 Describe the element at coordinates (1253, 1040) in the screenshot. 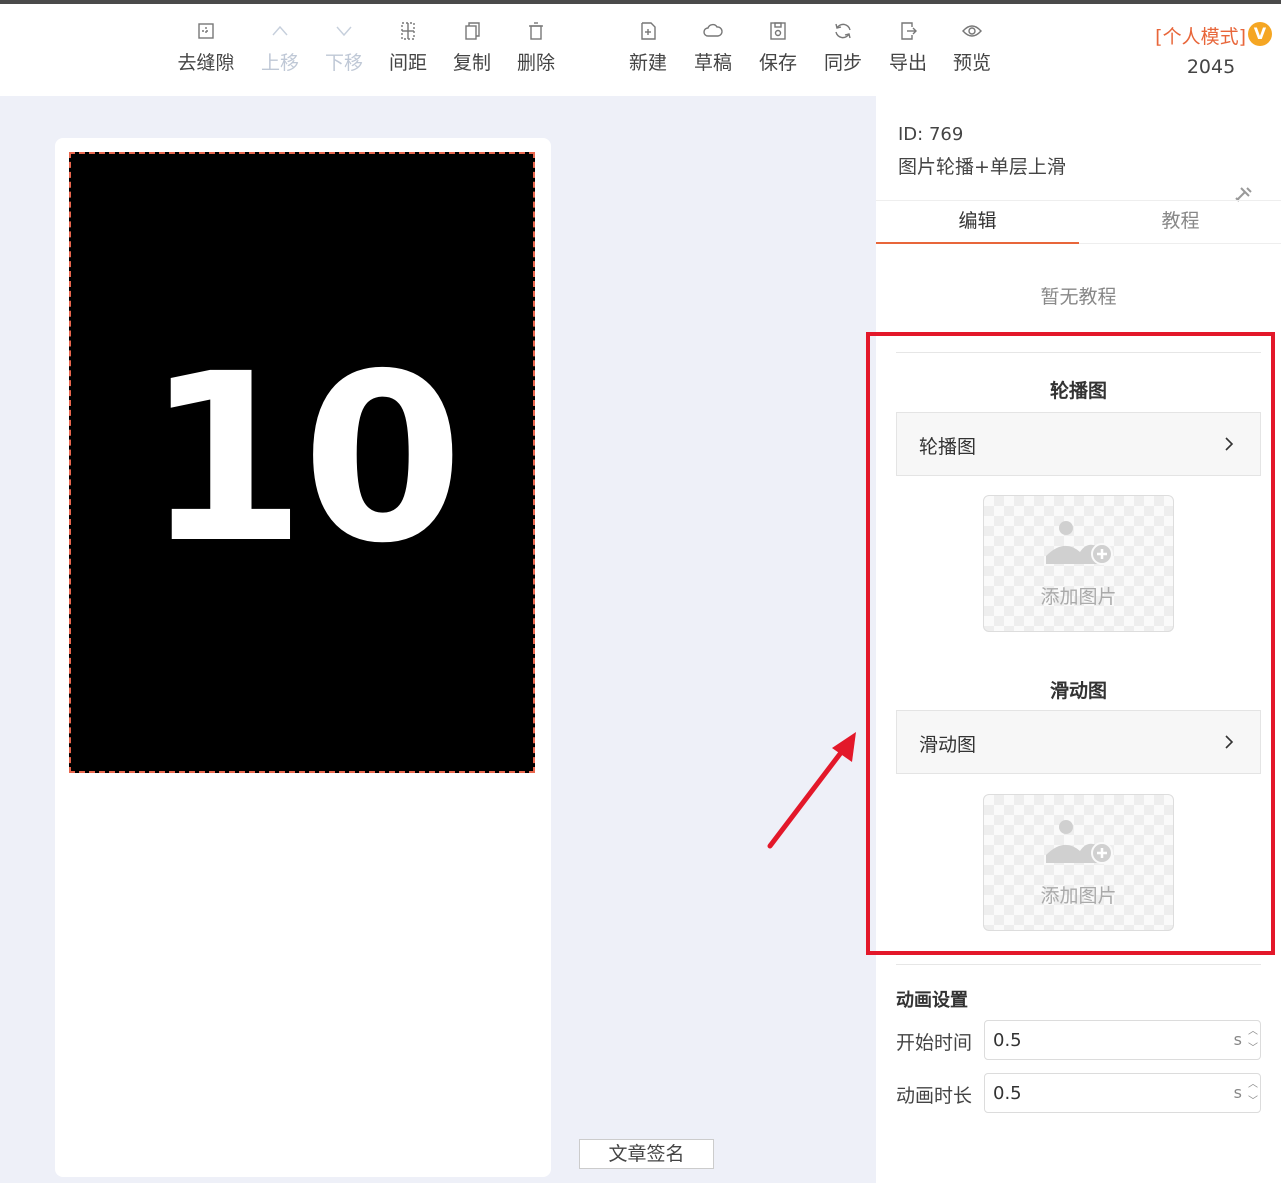

I see `start-time-stepper: ︿ ﹀` at that location.